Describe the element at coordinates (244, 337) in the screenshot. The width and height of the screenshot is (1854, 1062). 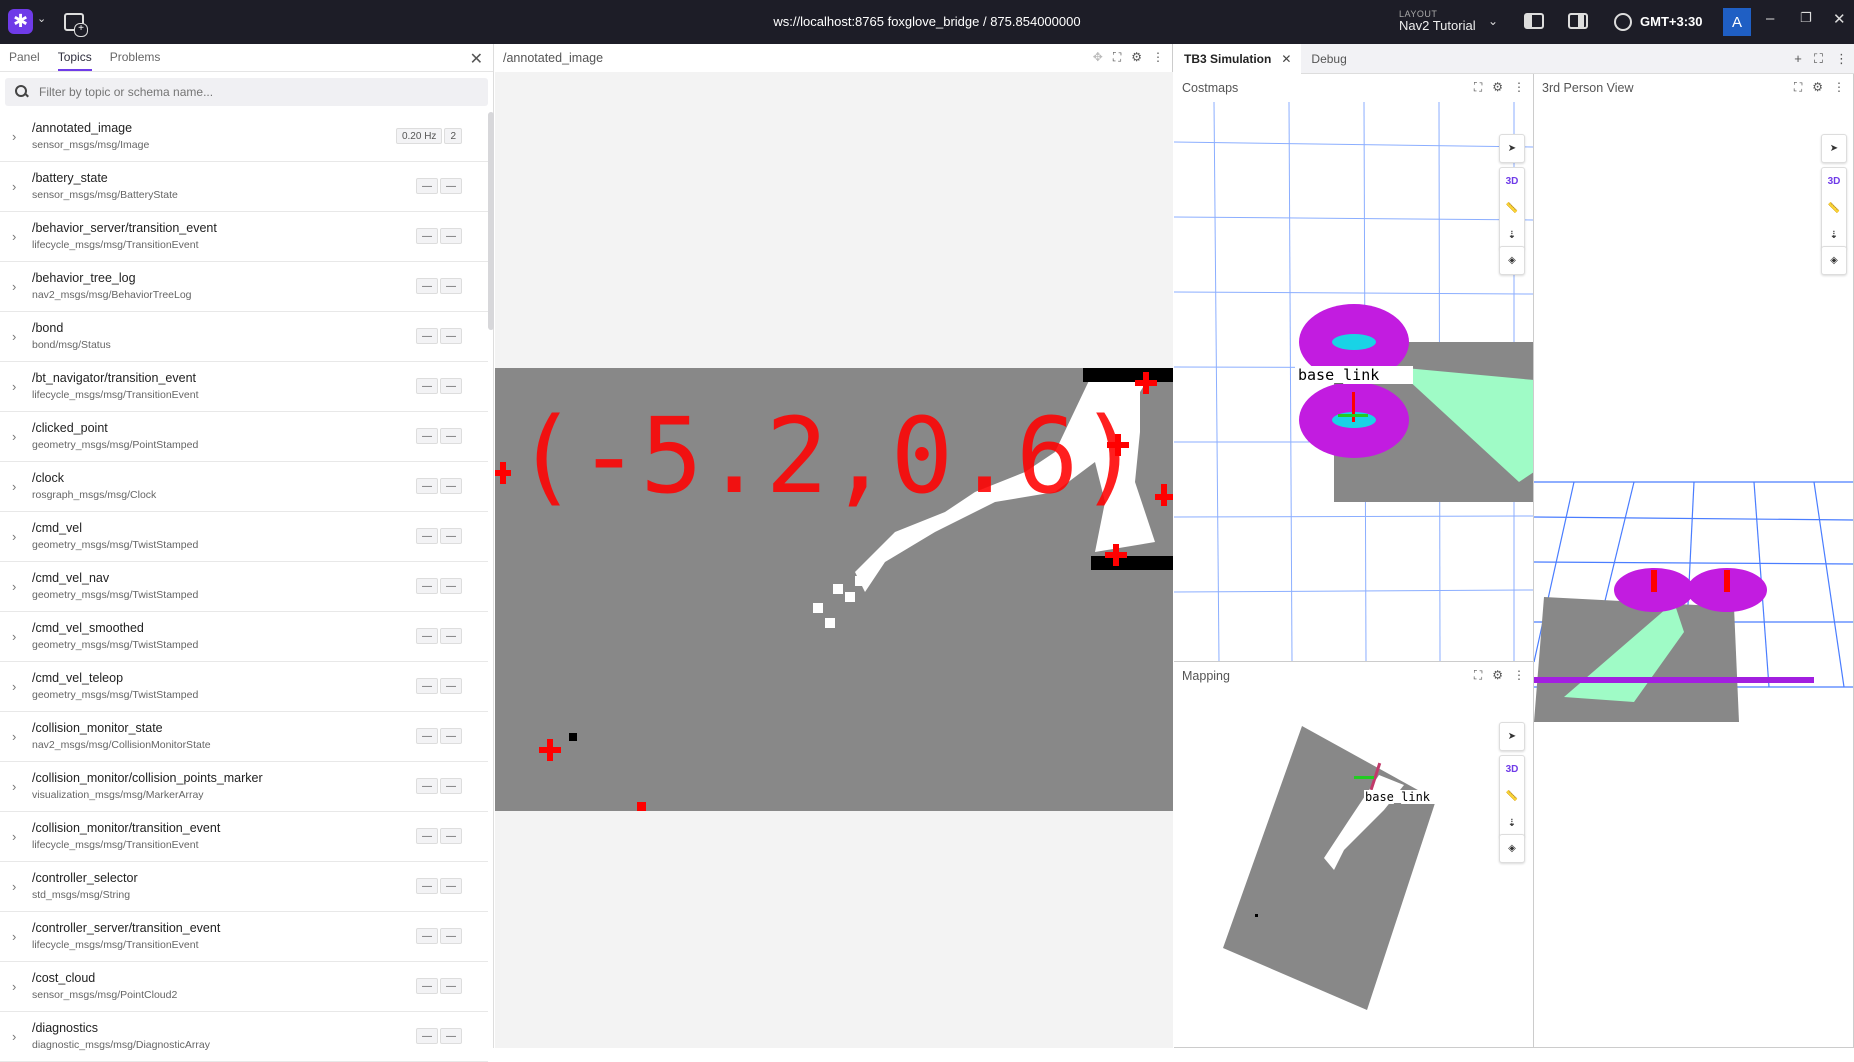
I see `topic-row: › /bond bond/msg/Status — —` at that location.